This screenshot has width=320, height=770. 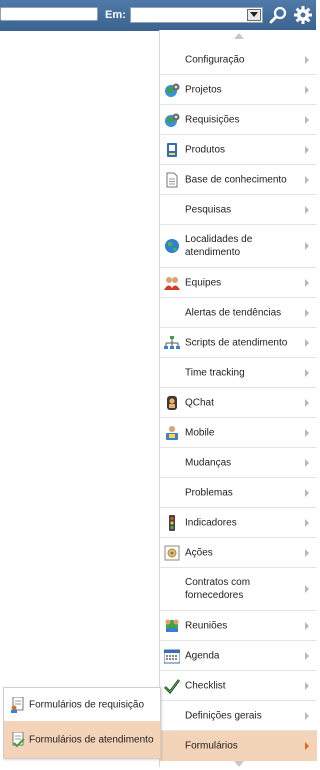 What do you see at coordinates (219, 246) in the screenshot?
I see `menu-item-label: Localidades de atendimento` at bounding box center [219, 246].